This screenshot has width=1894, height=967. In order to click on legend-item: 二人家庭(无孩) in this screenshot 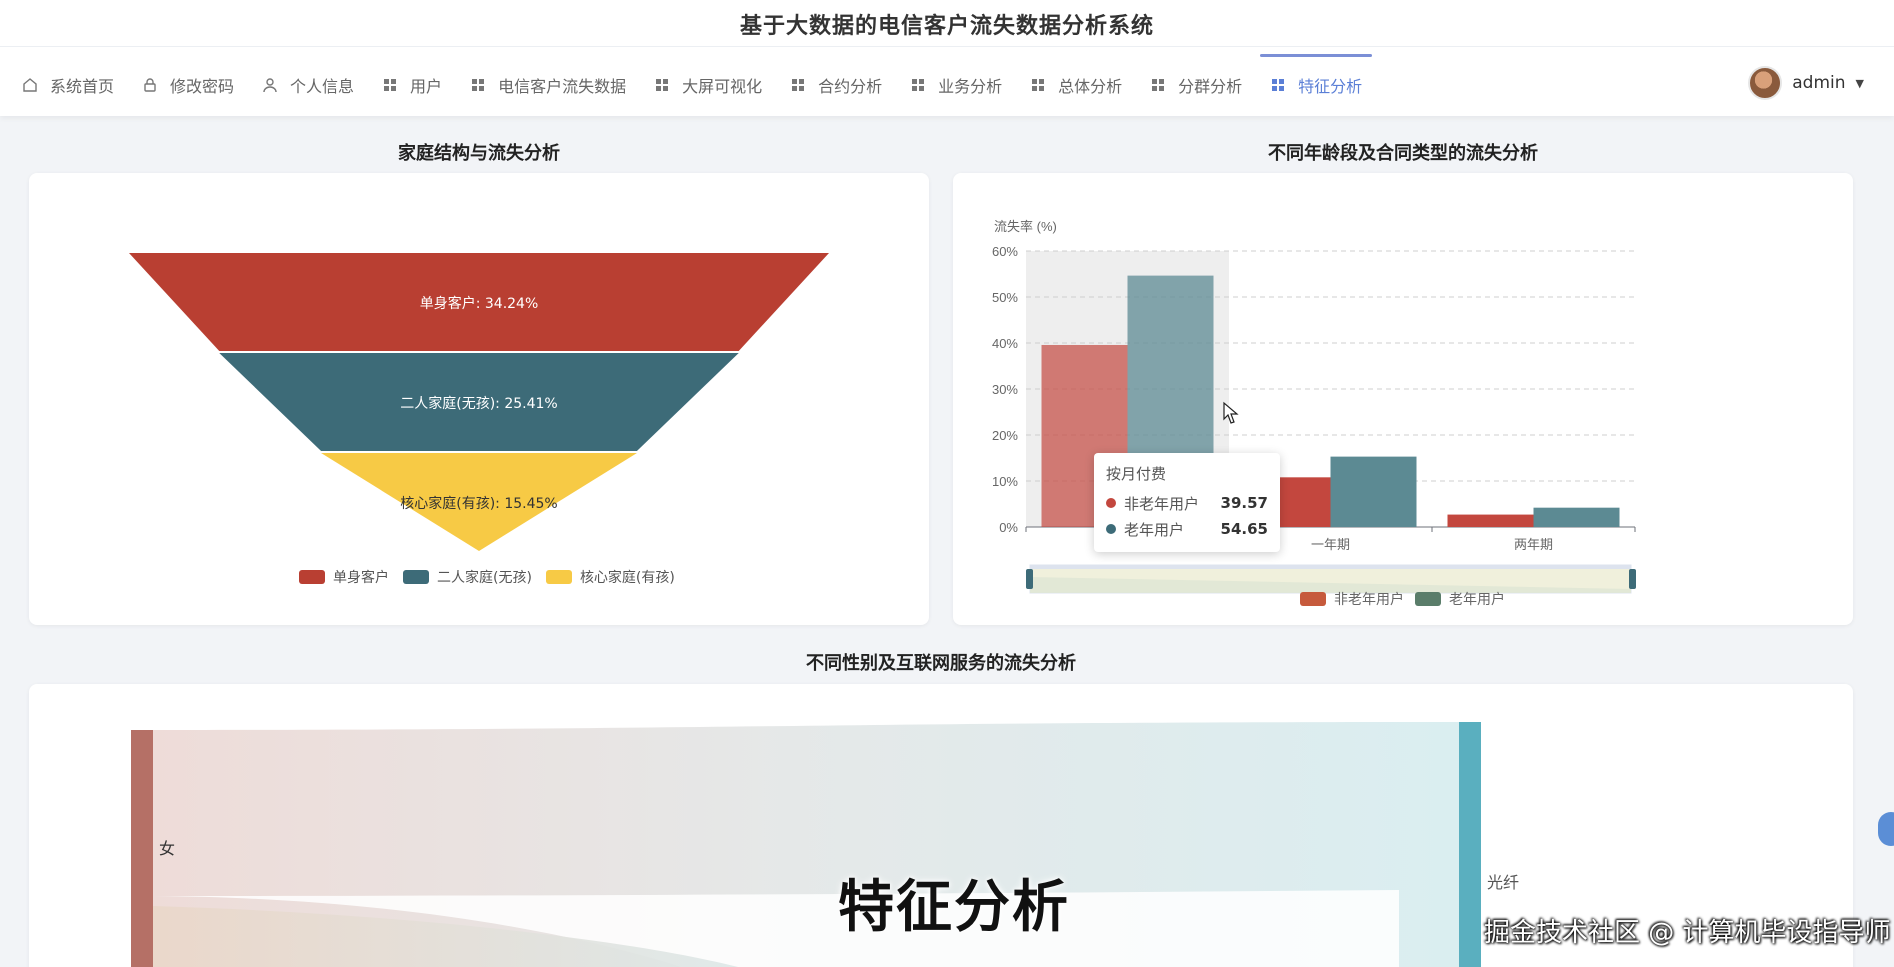, I will do `click(467, 577)`.